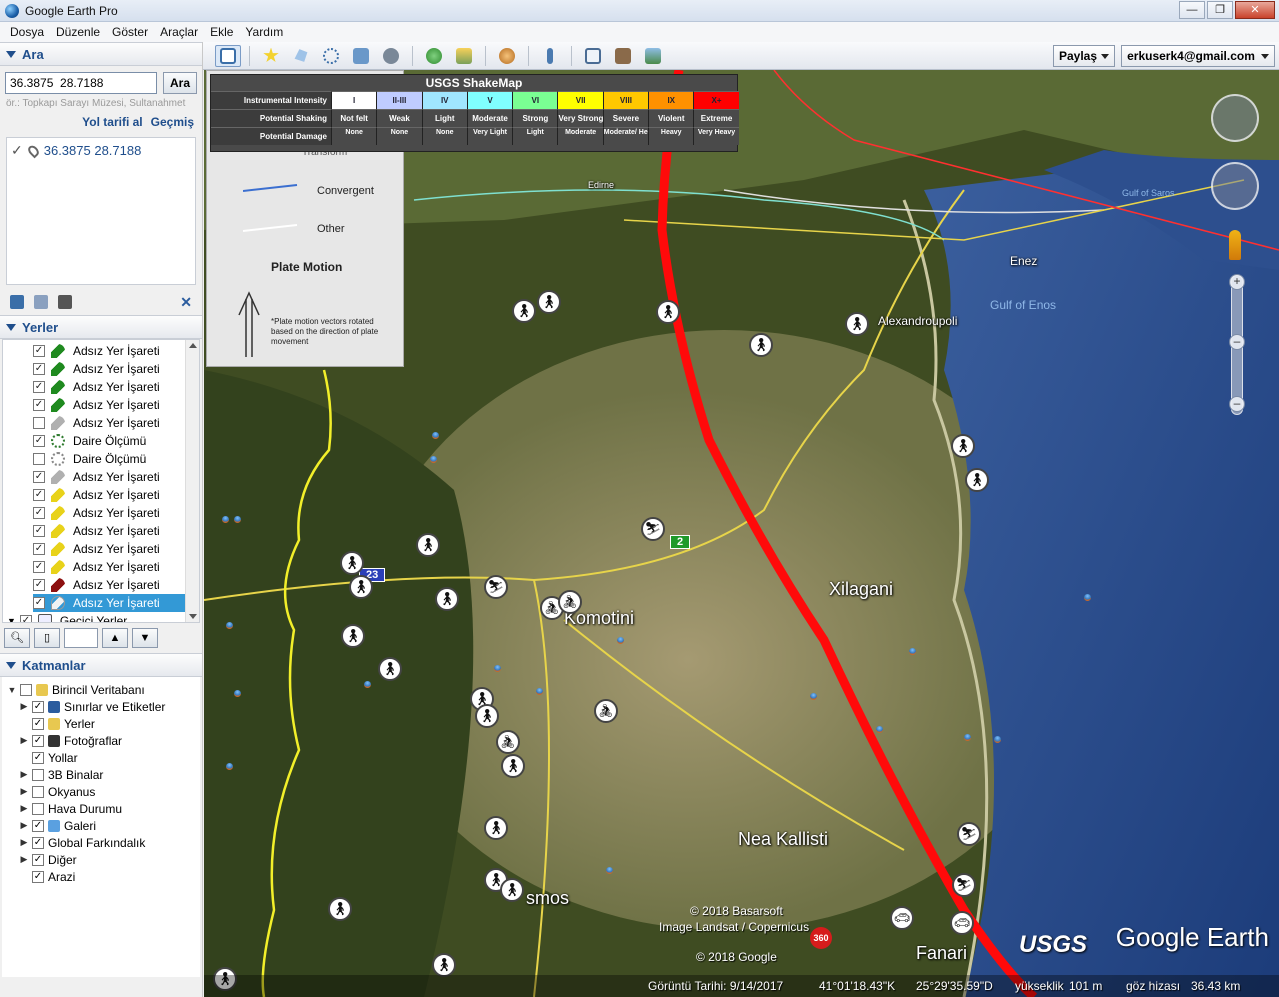  I want to click on add-overlay-button, so click(361, 56).